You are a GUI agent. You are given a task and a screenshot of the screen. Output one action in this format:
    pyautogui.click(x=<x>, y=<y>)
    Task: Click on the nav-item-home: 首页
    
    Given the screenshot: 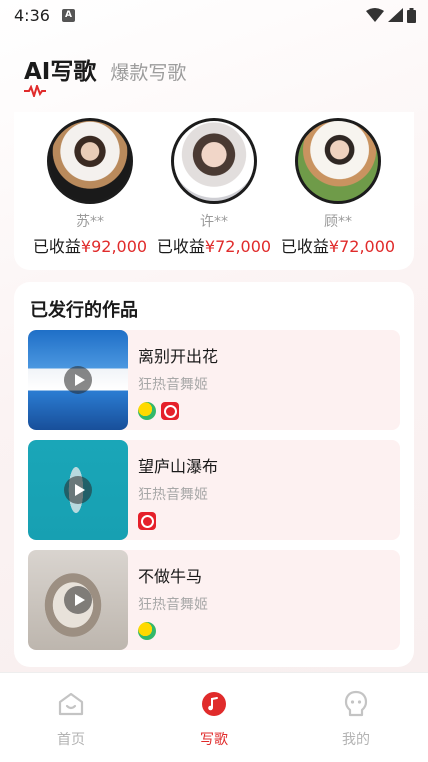 What is the action you would take?
    pyautogui.click(x=71, y=719)
    